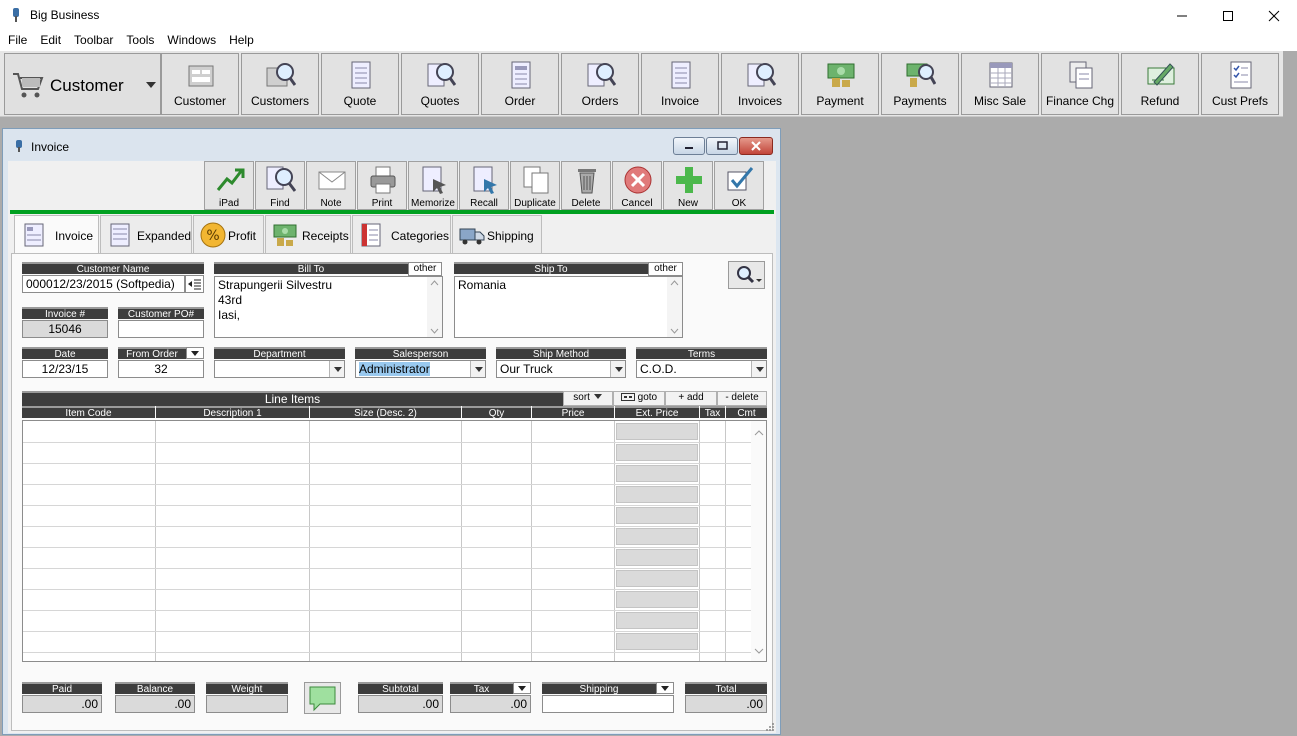  Describe the element at coordinates (568, 307) in the screenshot. I see `ship-to-field: Romania` at that location.